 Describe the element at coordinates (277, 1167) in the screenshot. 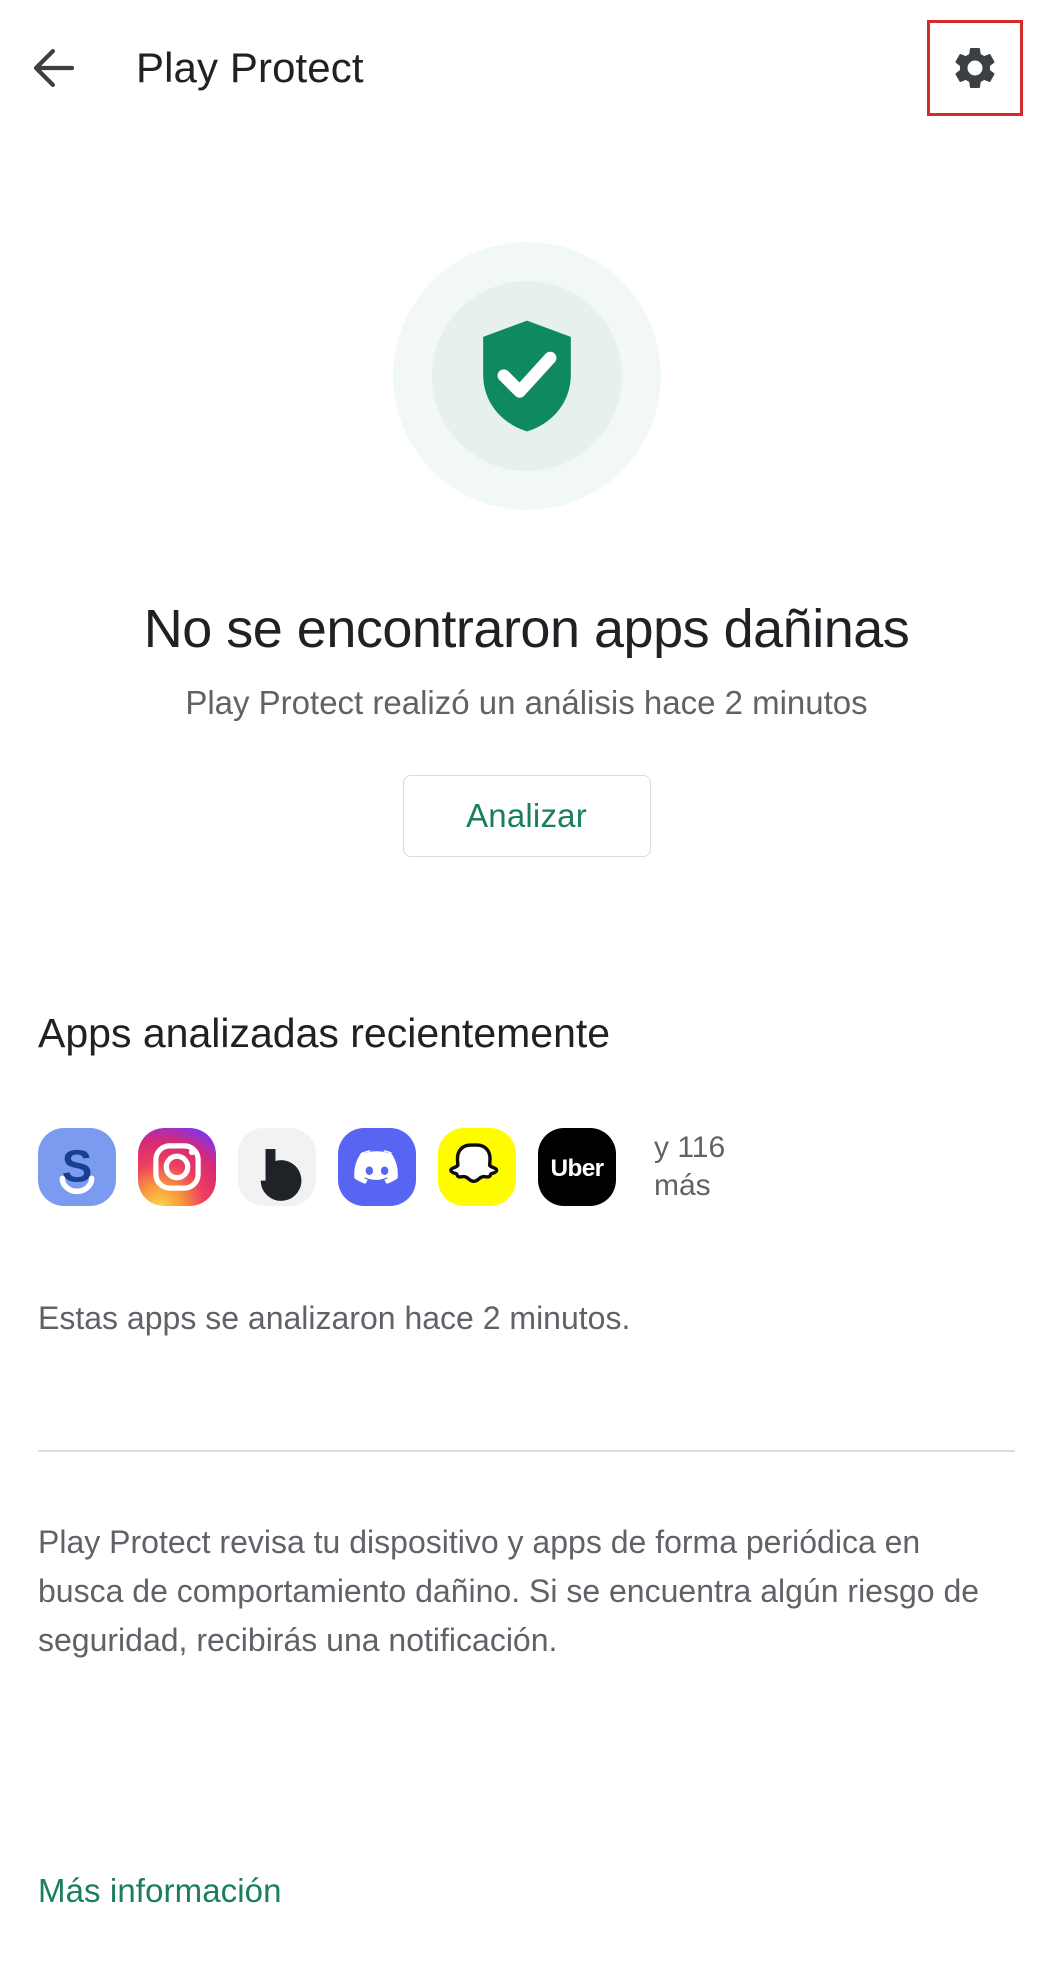

I see `bixby-app-icon` at that location.